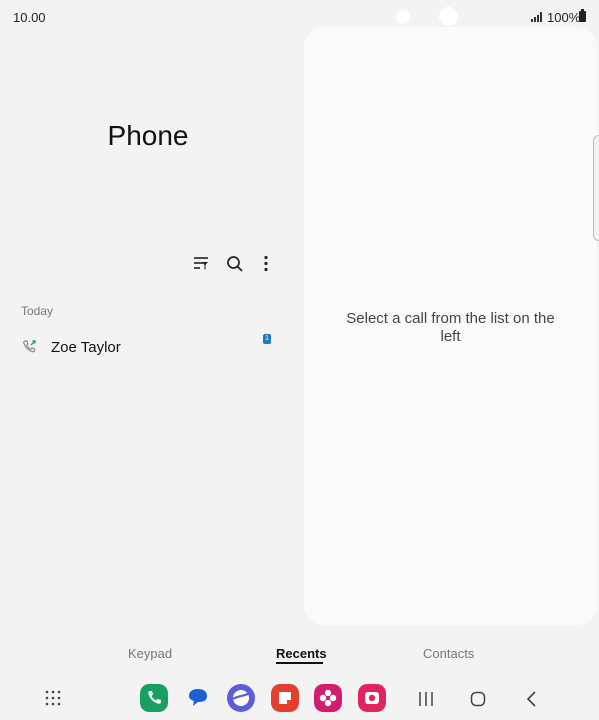  What do you see at coordinates (564, 17) in the screenshot?
I see `battery-percentage: 100%` at bounding box center [564, 17].